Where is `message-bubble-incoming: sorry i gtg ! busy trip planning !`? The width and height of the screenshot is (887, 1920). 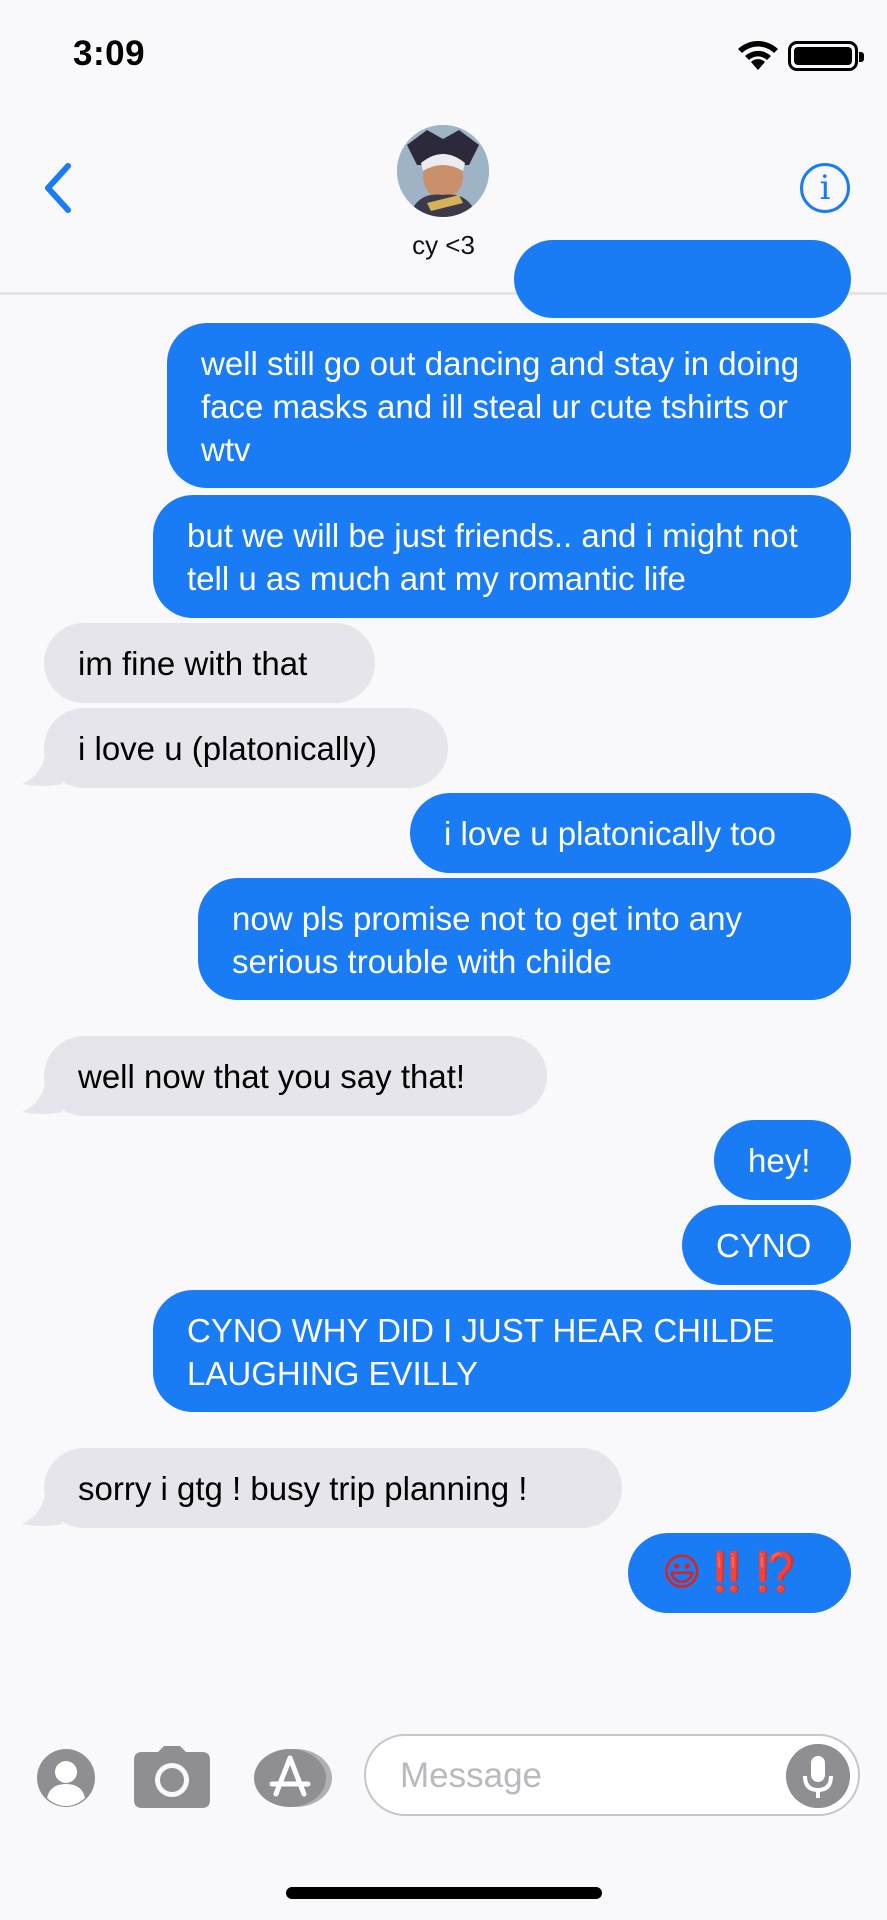
message-bubble-incoming: sorry i gtg ! busy trip planning ! is located at coordinates (333, 1488).